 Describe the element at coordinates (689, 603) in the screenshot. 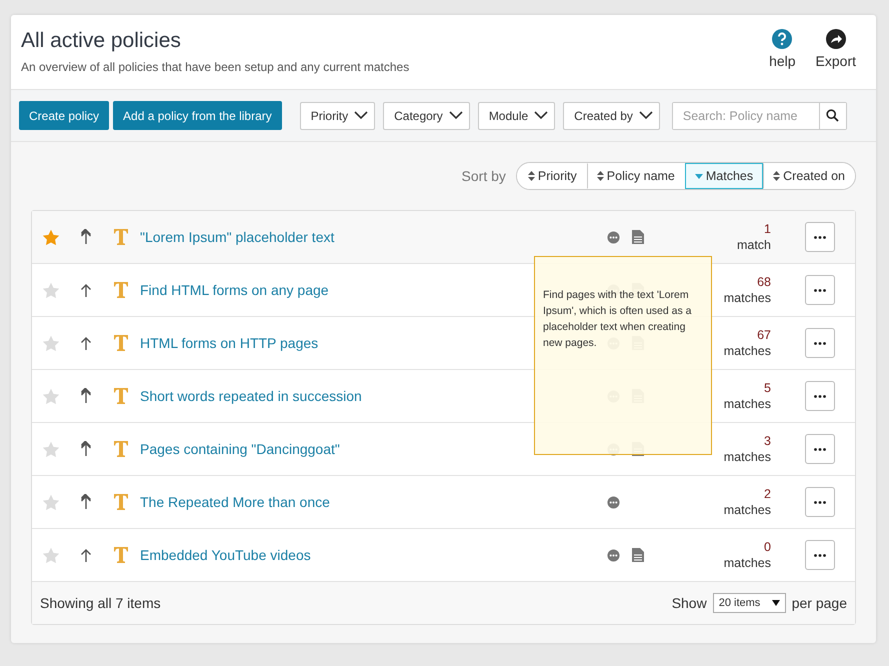

I see `show-label: Show` at that location.